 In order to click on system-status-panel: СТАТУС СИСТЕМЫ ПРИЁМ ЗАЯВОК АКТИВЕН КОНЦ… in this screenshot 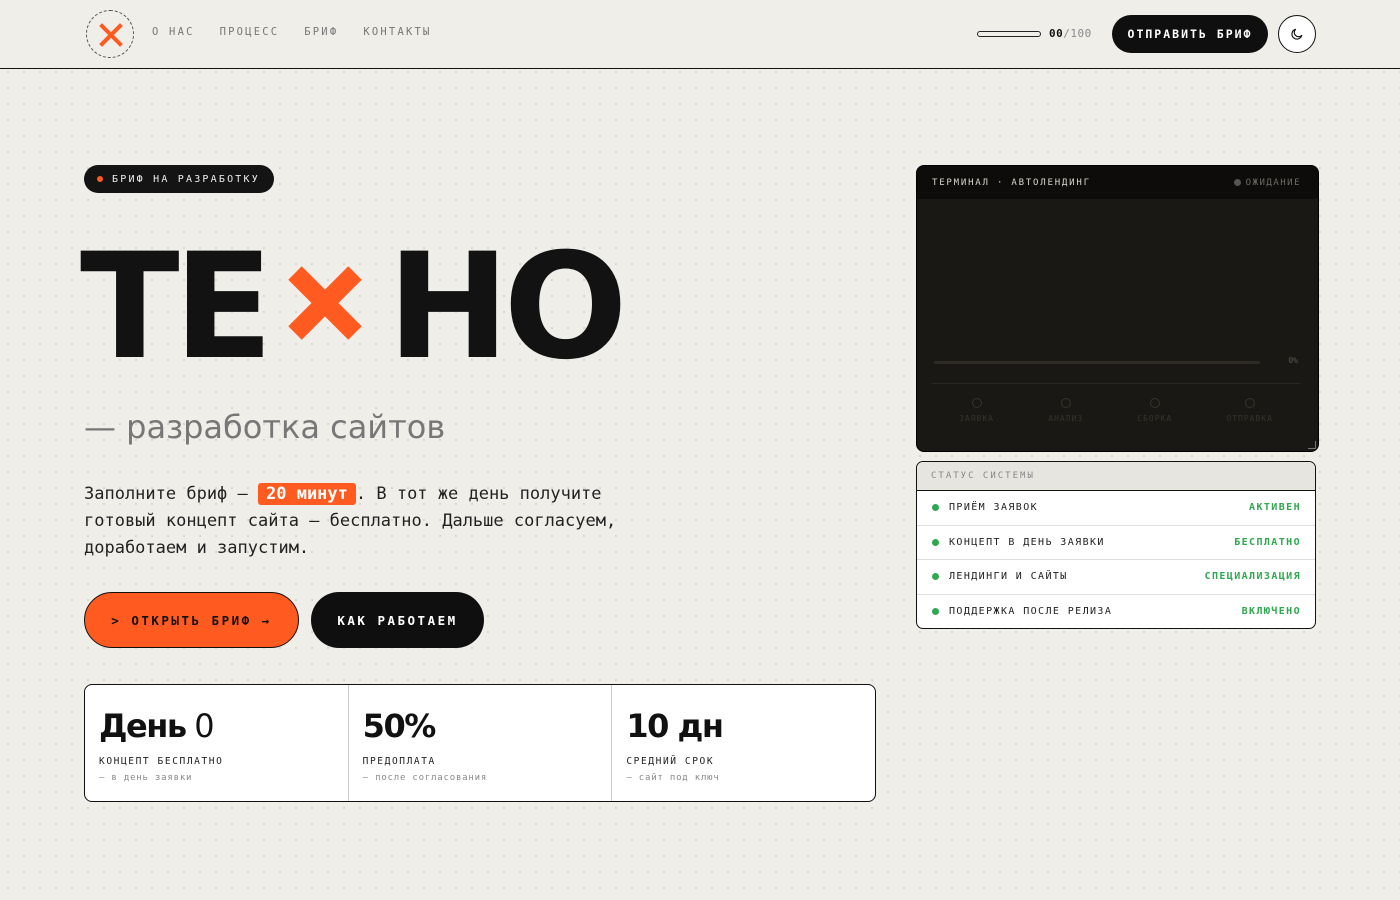, I will do `click(1116, 545)`.